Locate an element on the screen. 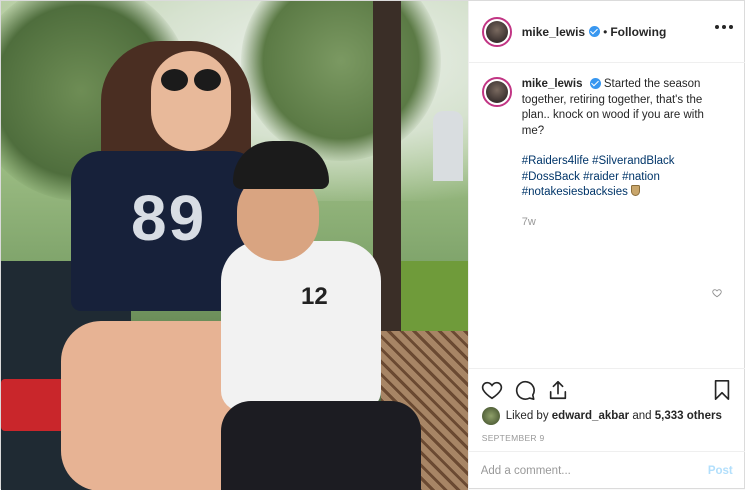 This screenshot has width=745, height=490. photo-building is located at coordinates (448, 146).